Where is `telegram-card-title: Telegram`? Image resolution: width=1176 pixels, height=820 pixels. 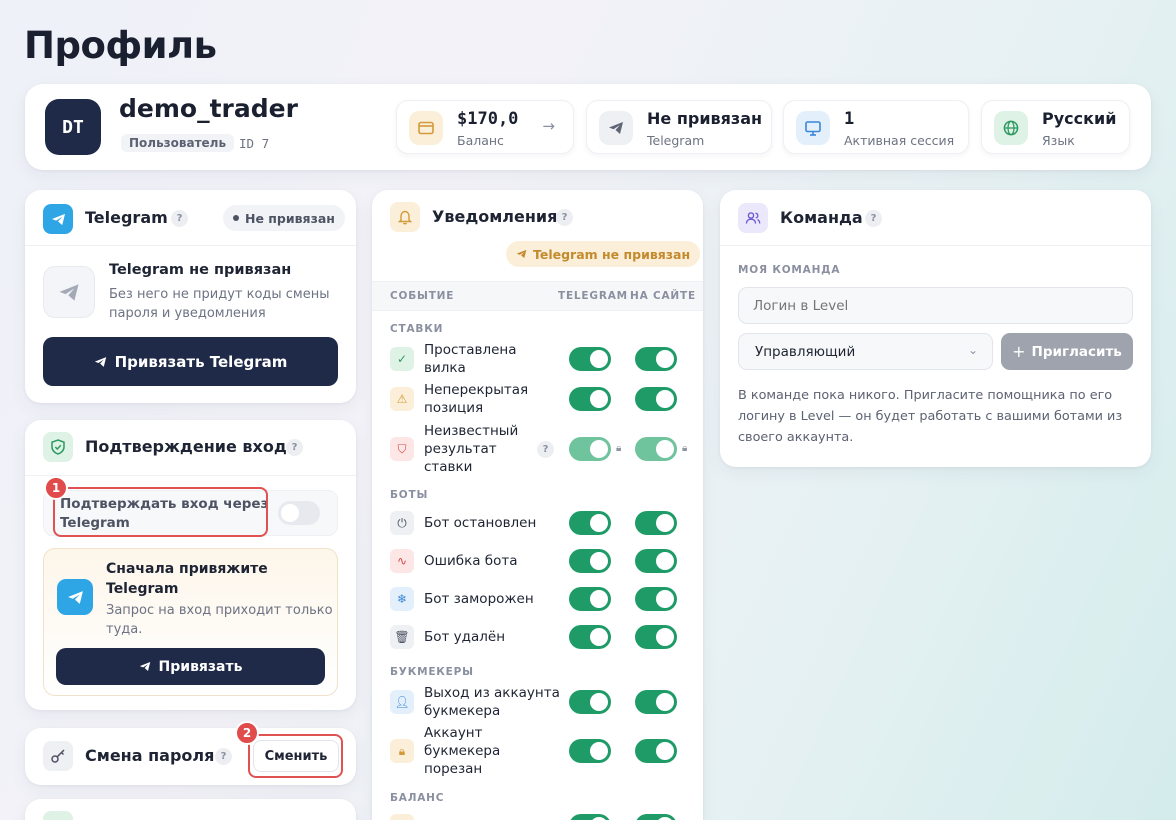
telegram-card-title: Telegram is located at coordinates (126, 217).